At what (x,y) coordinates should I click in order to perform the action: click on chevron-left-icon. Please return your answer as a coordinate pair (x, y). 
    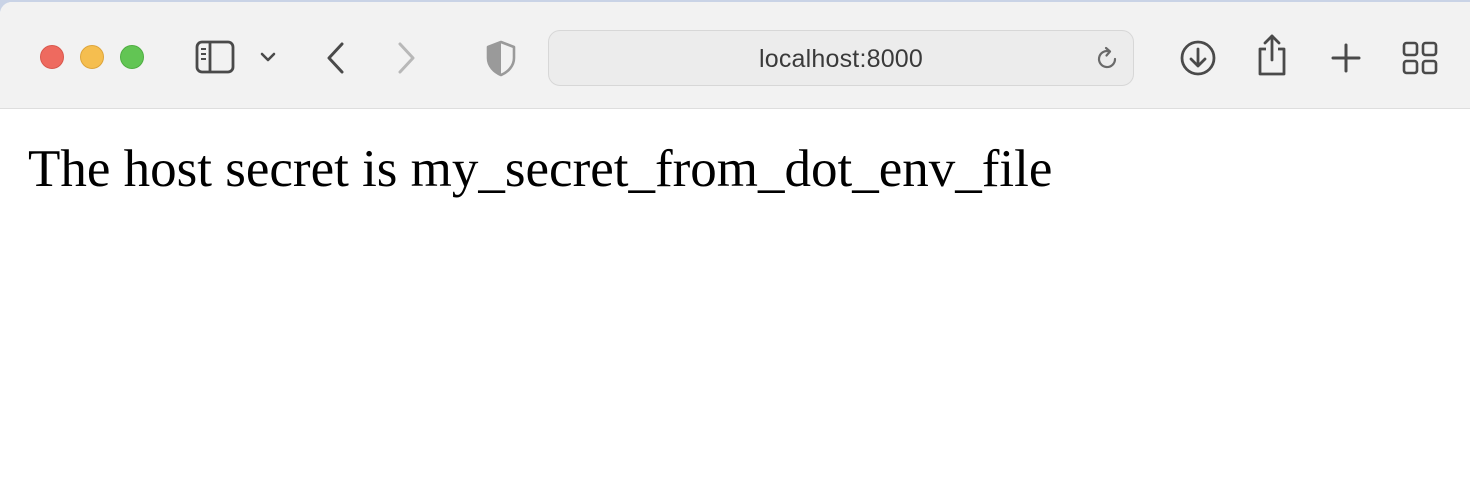
    Looking at the image, I should click on (336, 58).